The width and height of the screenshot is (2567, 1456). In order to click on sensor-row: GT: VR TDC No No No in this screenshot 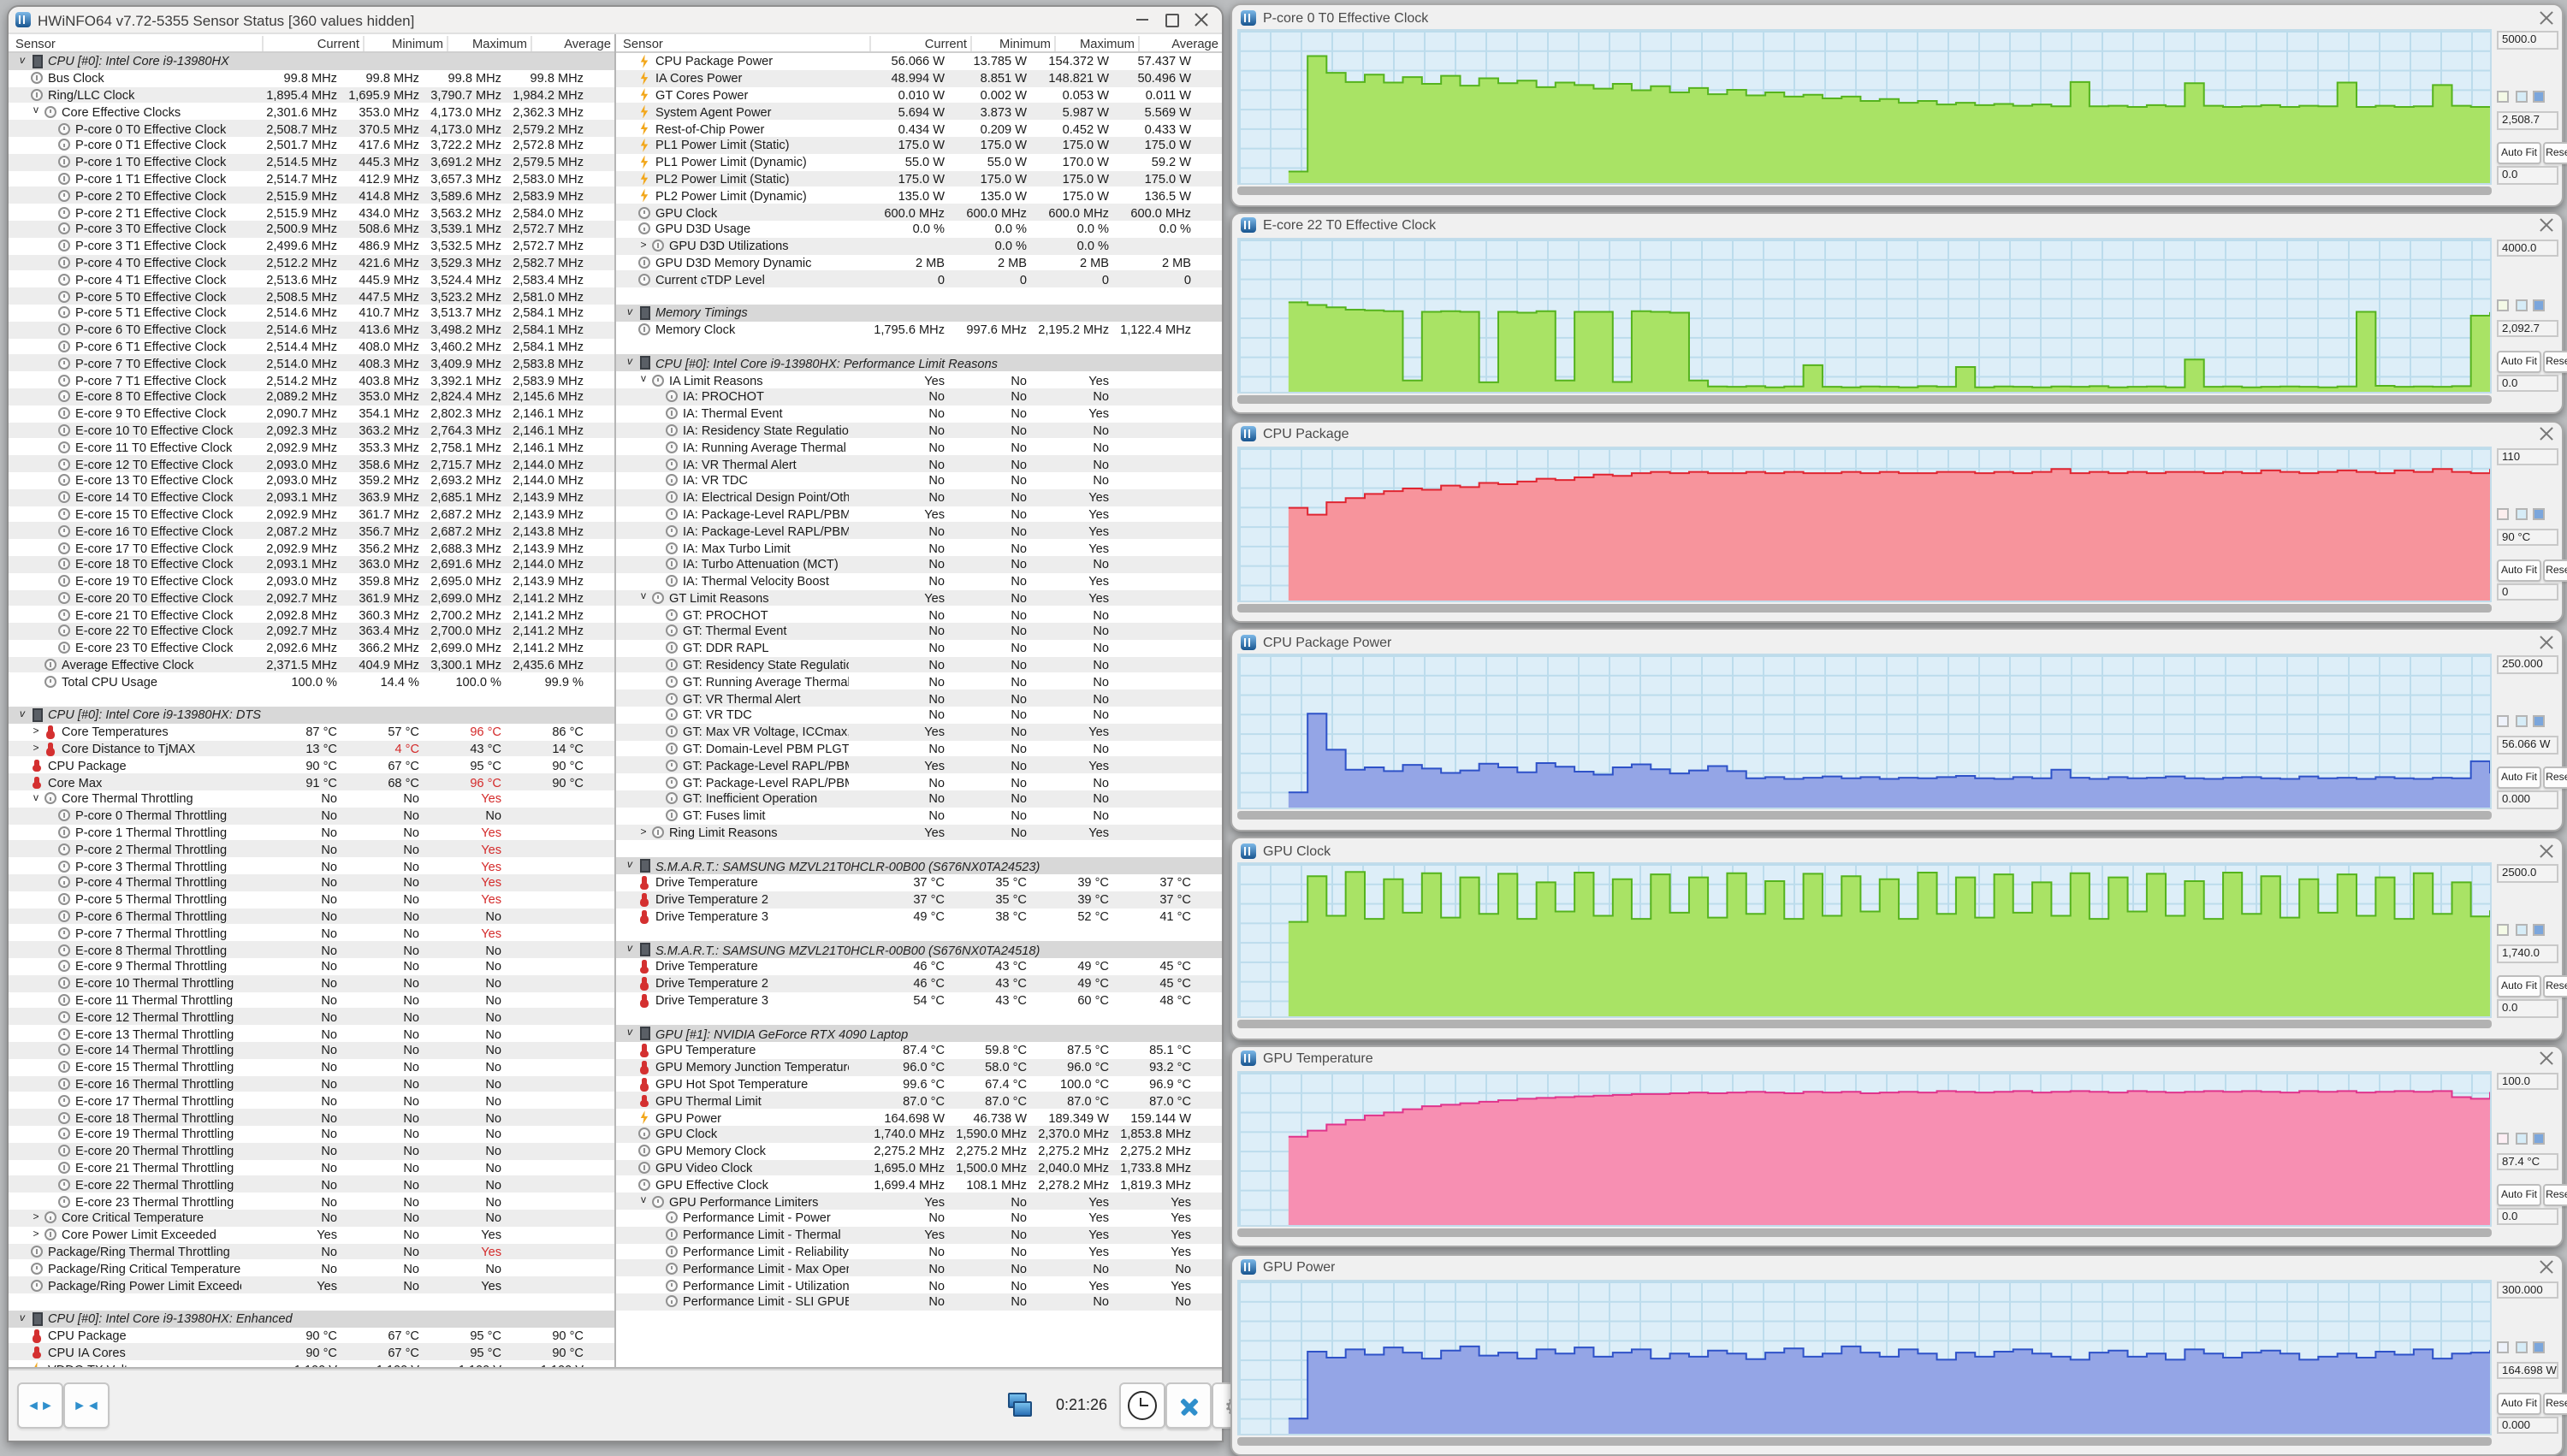, I will do `click(919, 715)`.